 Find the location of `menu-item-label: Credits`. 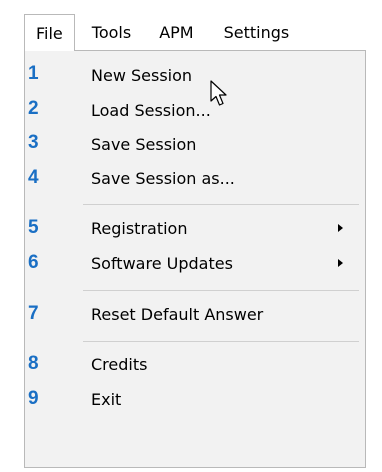

menu-item-label: Credits is located at coordinates (119, 364).